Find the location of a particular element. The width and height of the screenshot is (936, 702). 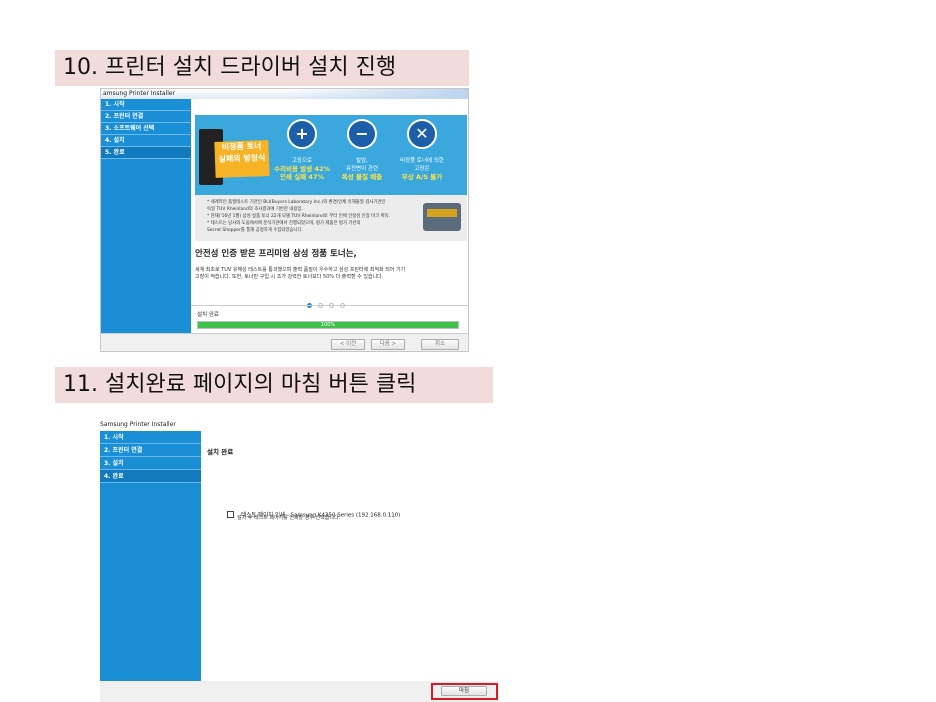

installer-sidebar: 1. 시작 2. 프린터 연결 3. 설치 4. 완료 is located at coordinates (150, 556).